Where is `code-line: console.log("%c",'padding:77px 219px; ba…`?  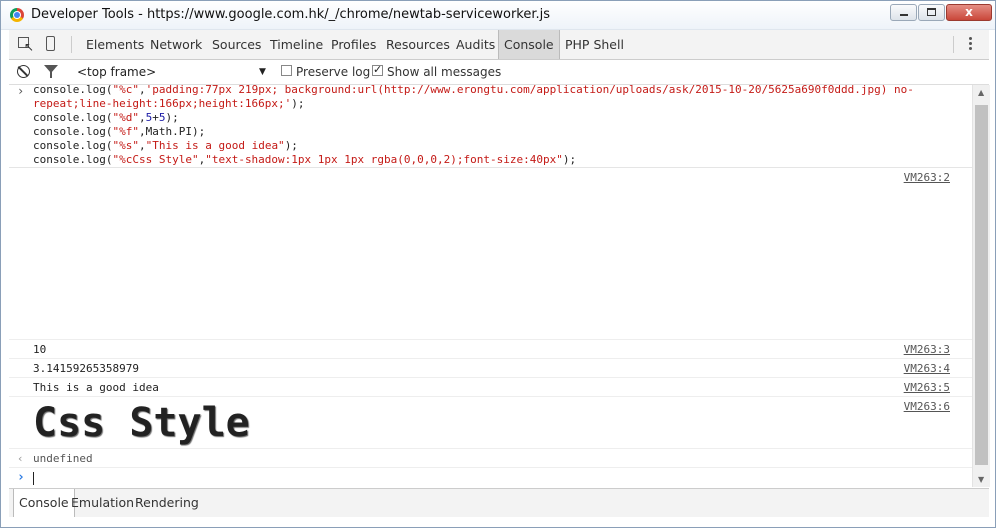 code-line: console.log("%c",'padding:77px 219px; ba… is located at coordinates (473, 90).